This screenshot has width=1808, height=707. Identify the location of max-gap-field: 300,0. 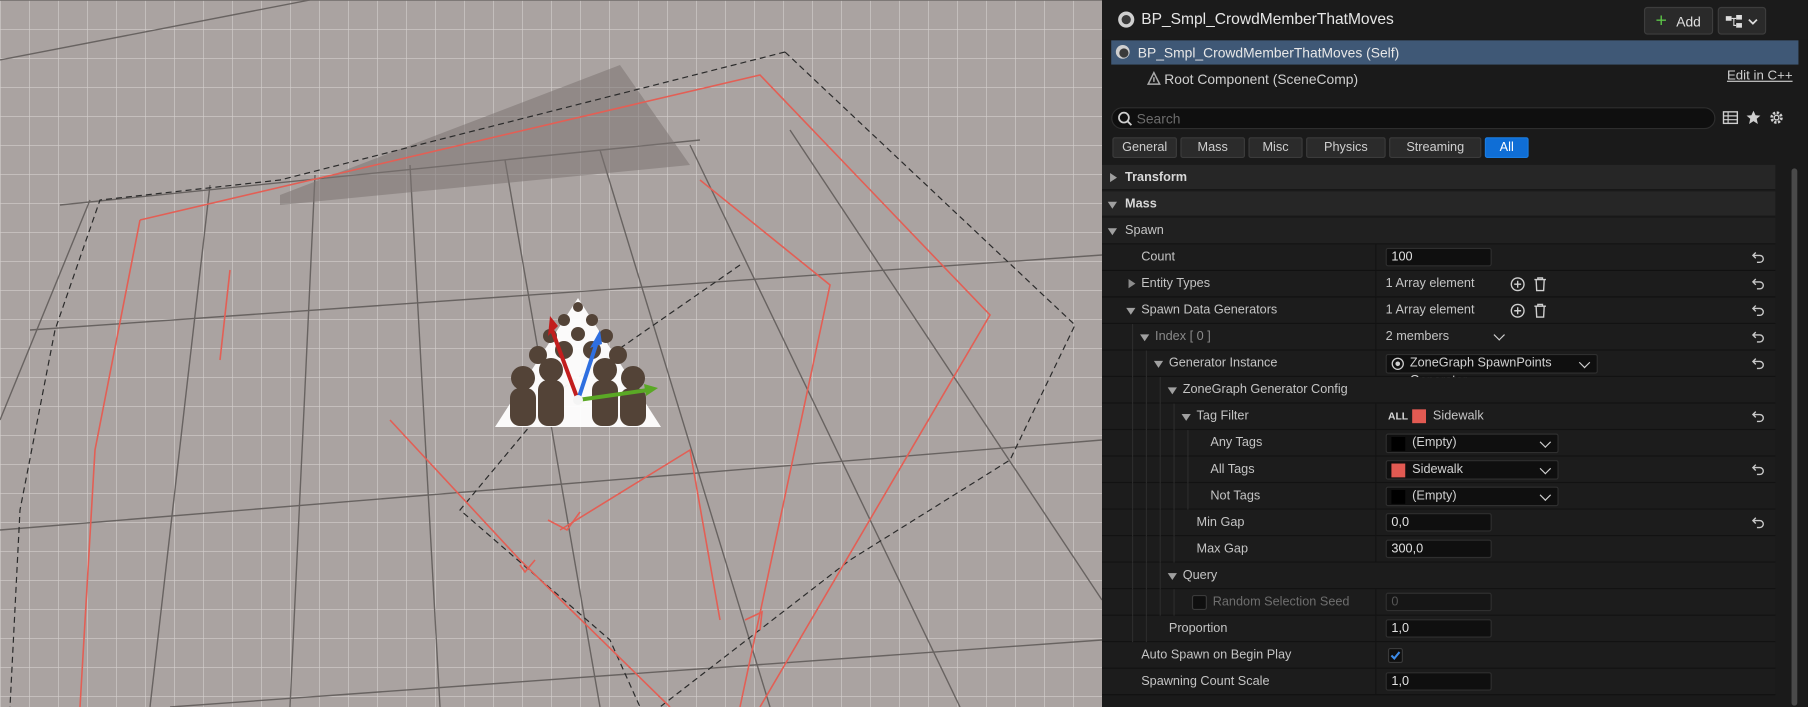
(1438, 549).